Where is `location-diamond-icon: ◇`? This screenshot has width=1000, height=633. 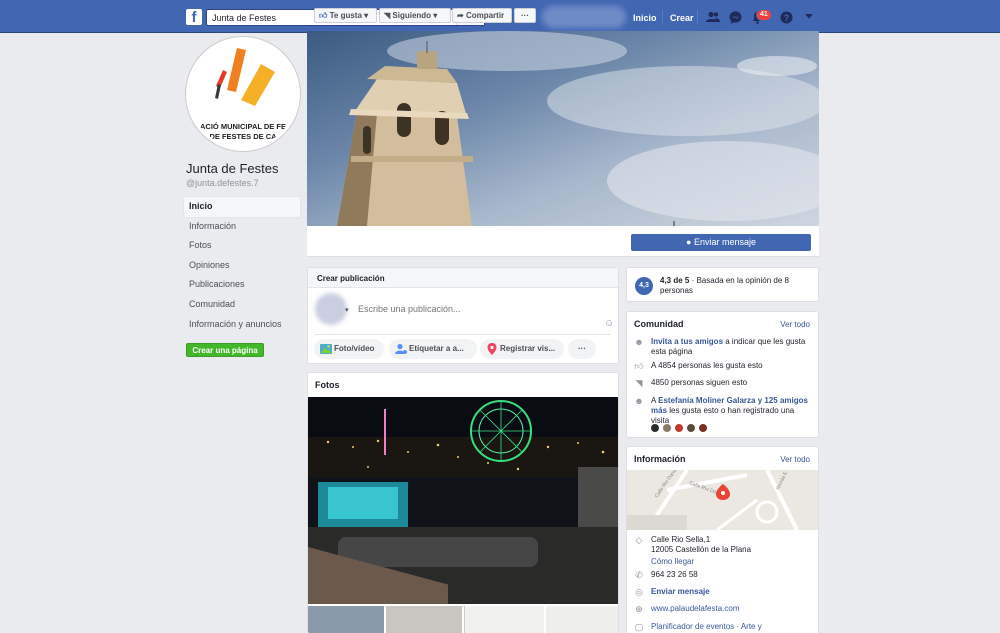 location-diamond-icon: ◇ is located at coordinates (639, 540).